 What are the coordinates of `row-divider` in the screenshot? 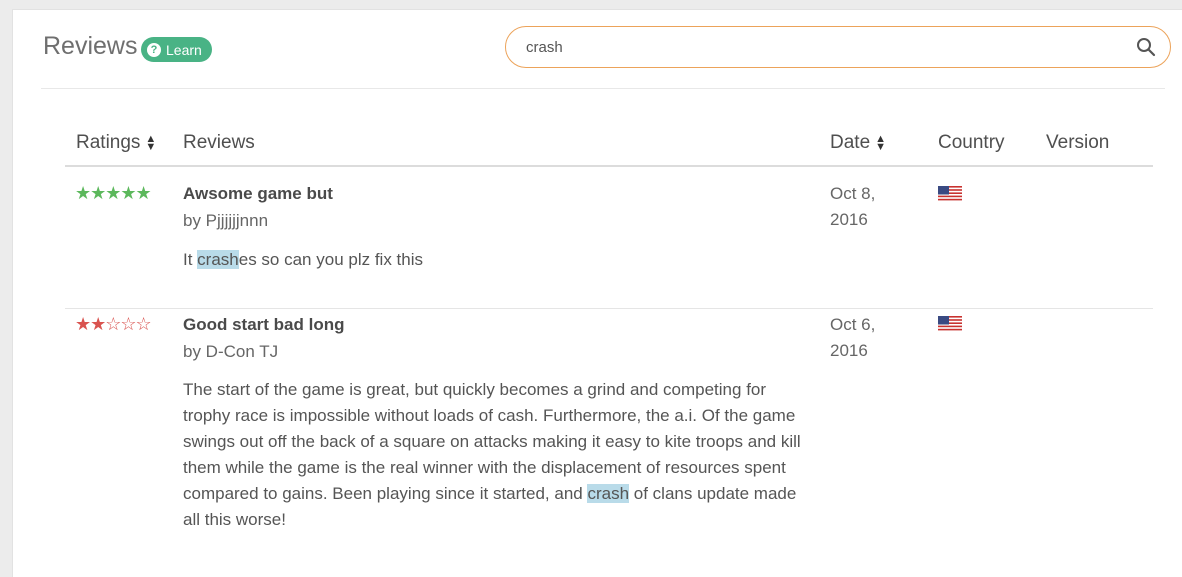 It's located at (609, 308).